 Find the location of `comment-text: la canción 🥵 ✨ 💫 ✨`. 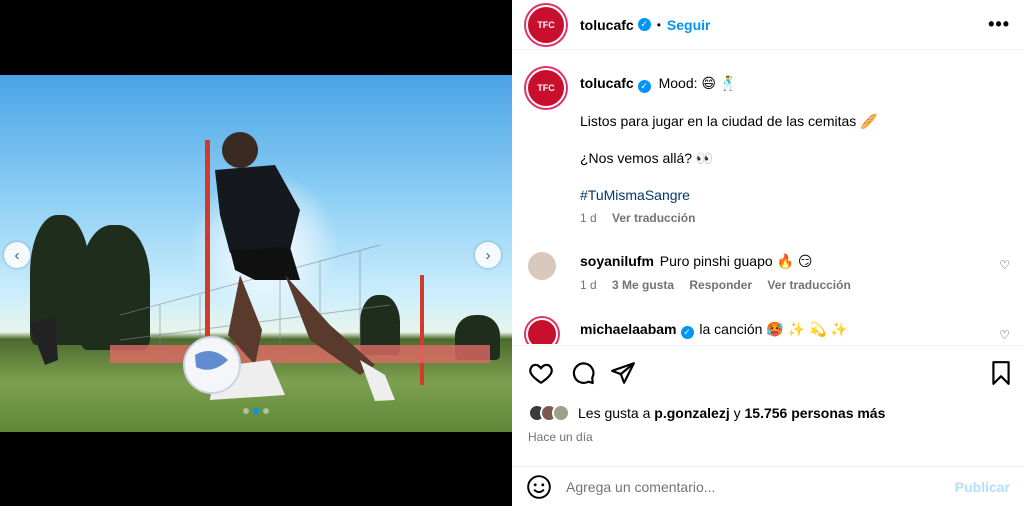

comment-text: la canción 🥵 ✨ 💫 ✨ is located at coordinates (773, 329).